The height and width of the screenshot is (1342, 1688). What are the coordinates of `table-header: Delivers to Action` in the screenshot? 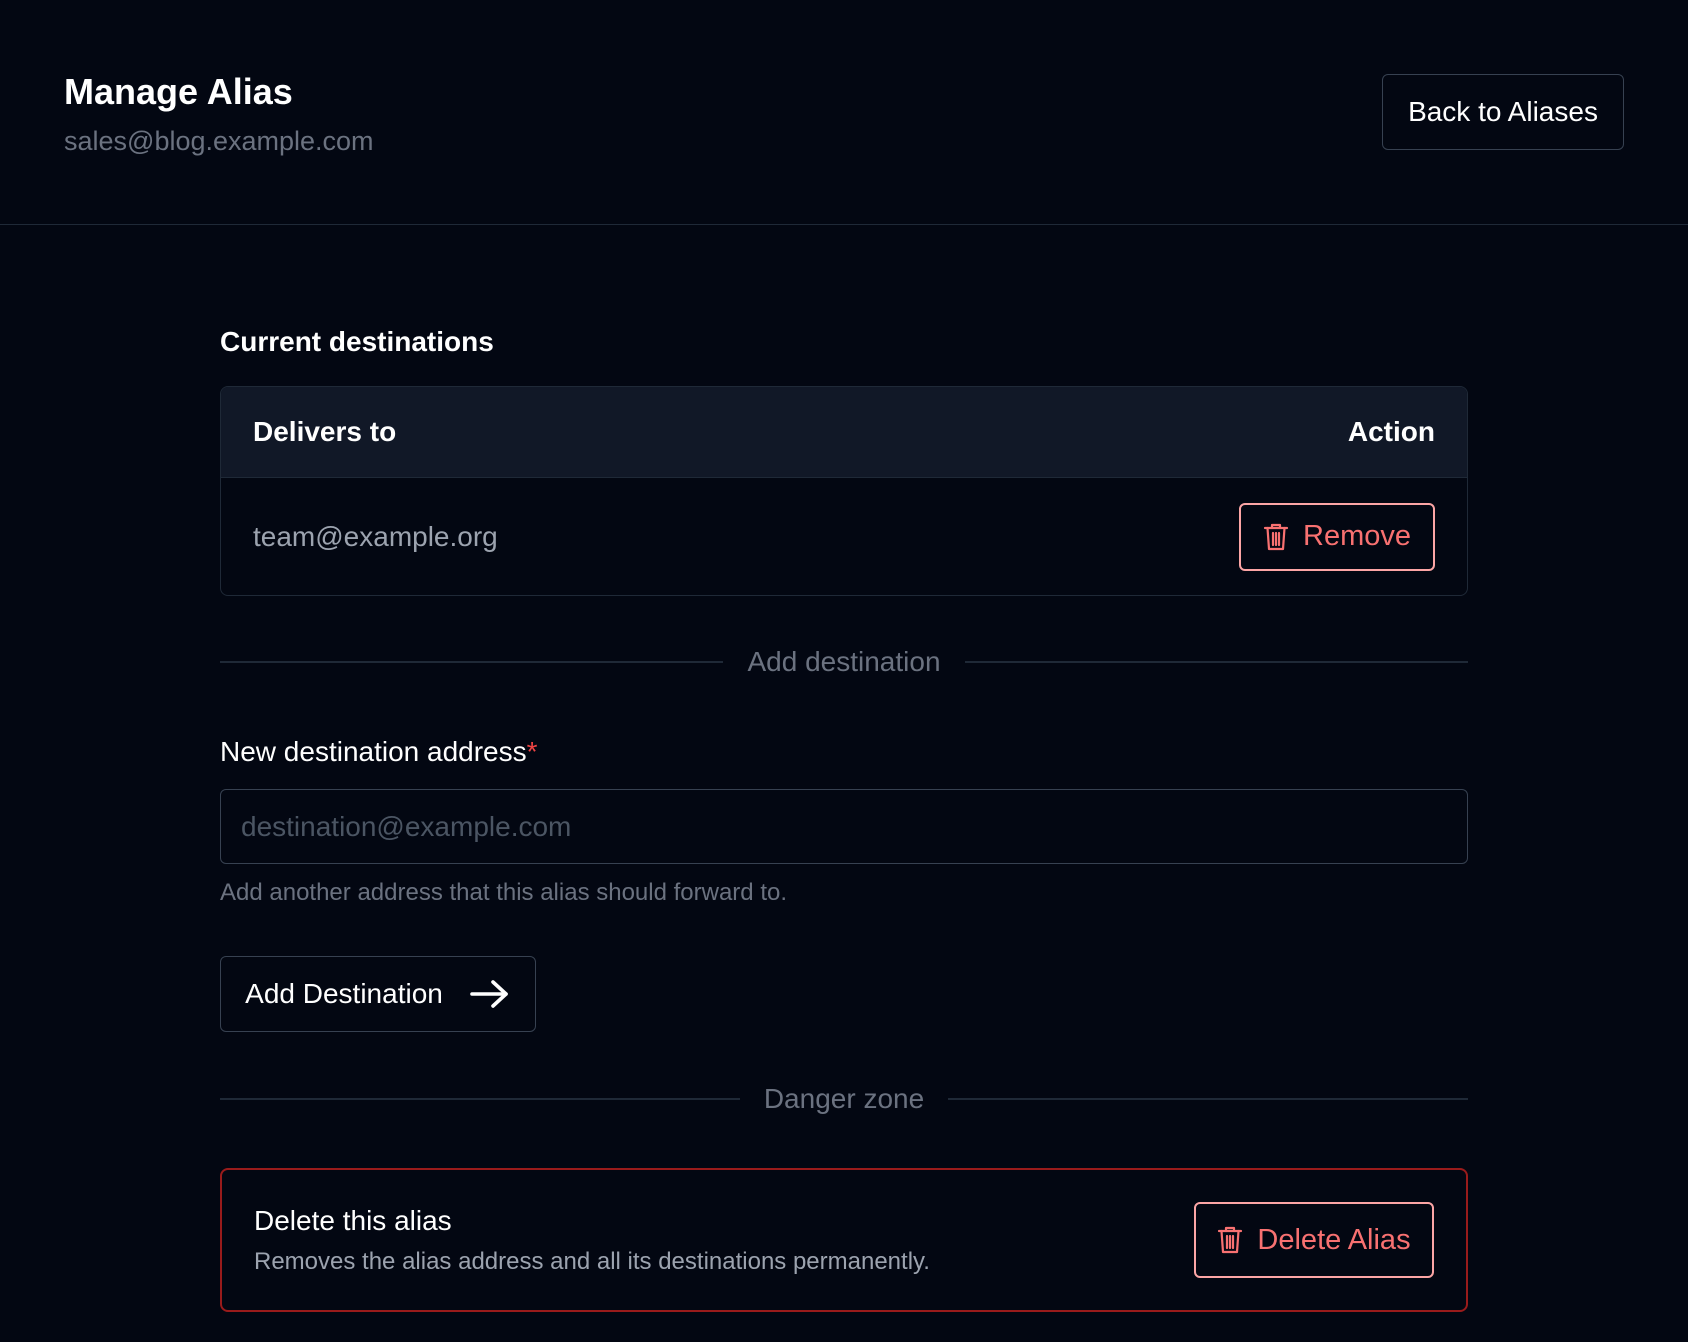 It's located at (844, 432).